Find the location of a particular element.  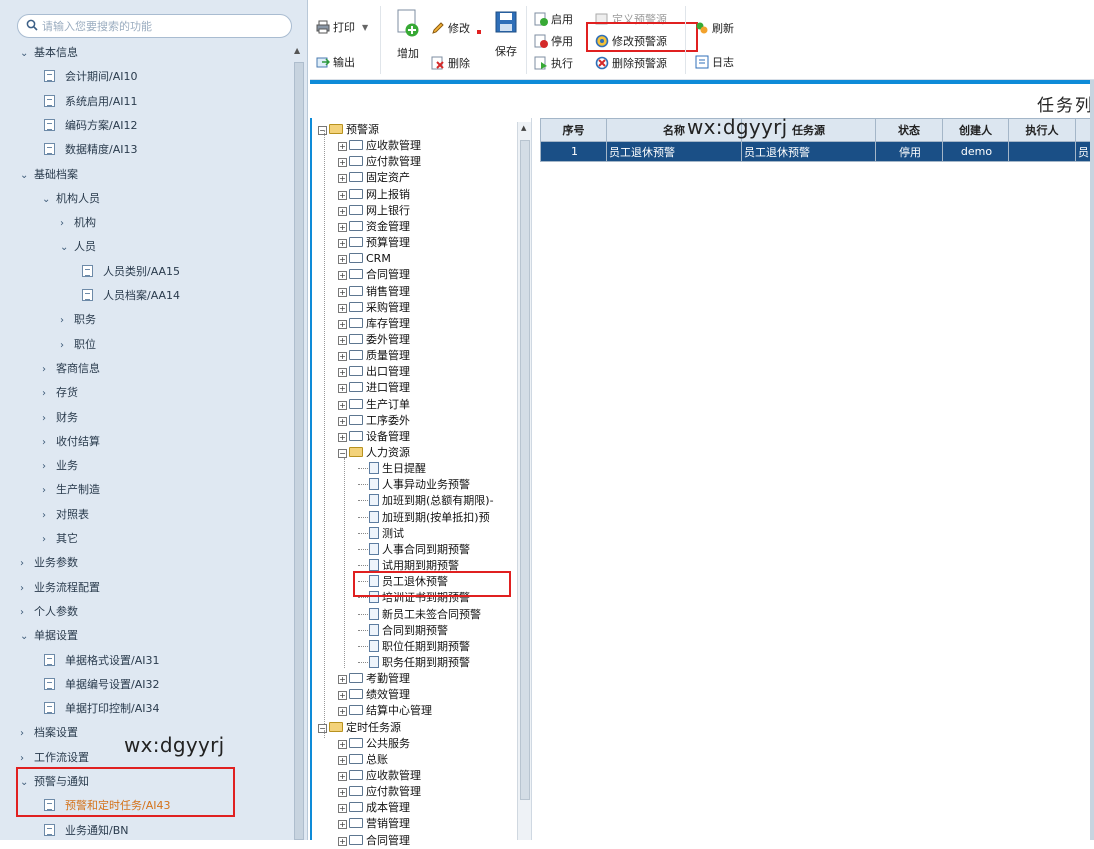

tree-folder-item: +工序委外 is located at coordinates (374, 421).